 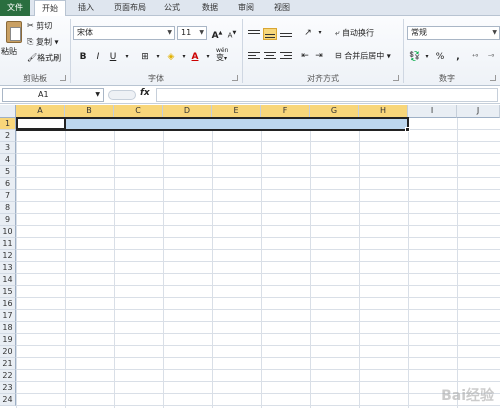 What do you see at coordinates (8, 208) in the screenshot?
I see `row-header: 8` at bounding box center [8, 208].